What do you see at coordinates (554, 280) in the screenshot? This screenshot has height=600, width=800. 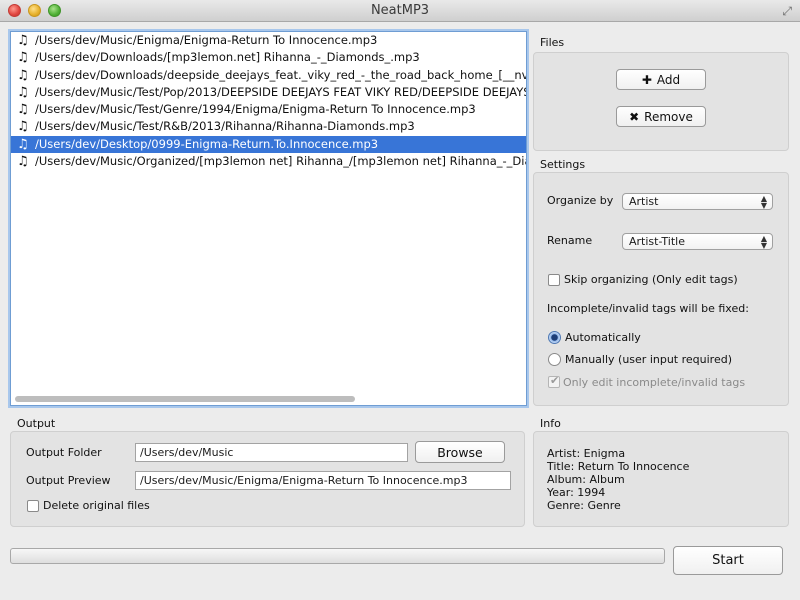 I see `skip-organizing-checkbox` at bounding box center [554, 280].